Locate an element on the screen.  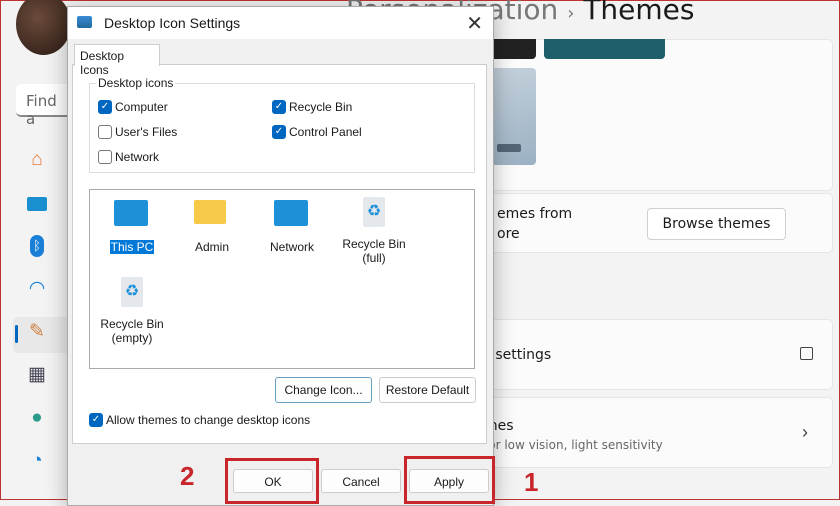
cancel-button: Cancel is located at coordinates (361, 481).